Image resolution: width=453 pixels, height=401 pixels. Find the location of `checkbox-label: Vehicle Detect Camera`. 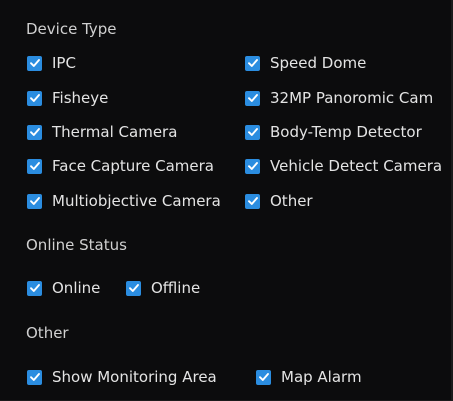

checkbox-label: Vehicle Detect Camera is located at coordinates (356, 166).